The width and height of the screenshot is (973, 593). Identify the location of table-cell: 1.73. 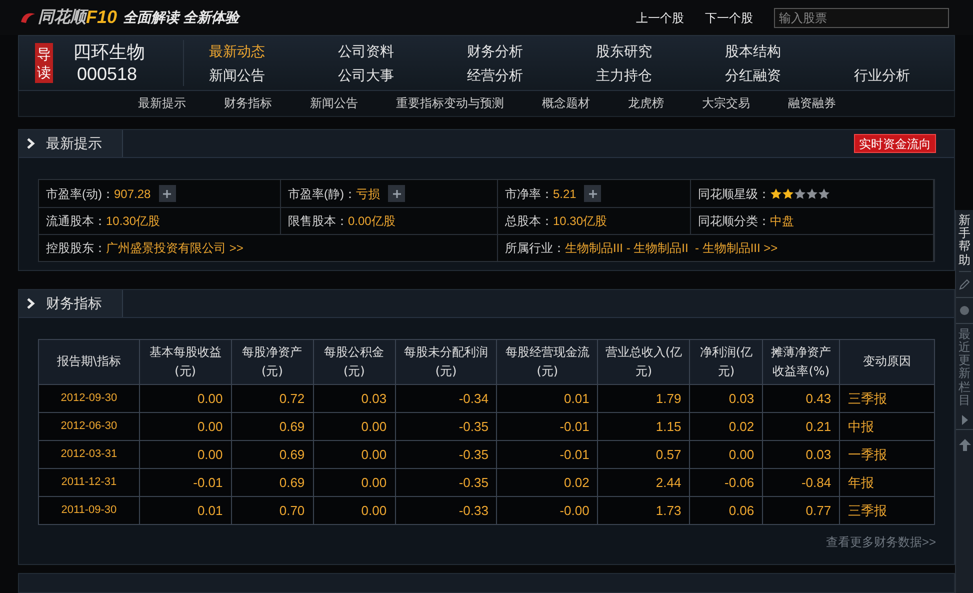
(644, 510).